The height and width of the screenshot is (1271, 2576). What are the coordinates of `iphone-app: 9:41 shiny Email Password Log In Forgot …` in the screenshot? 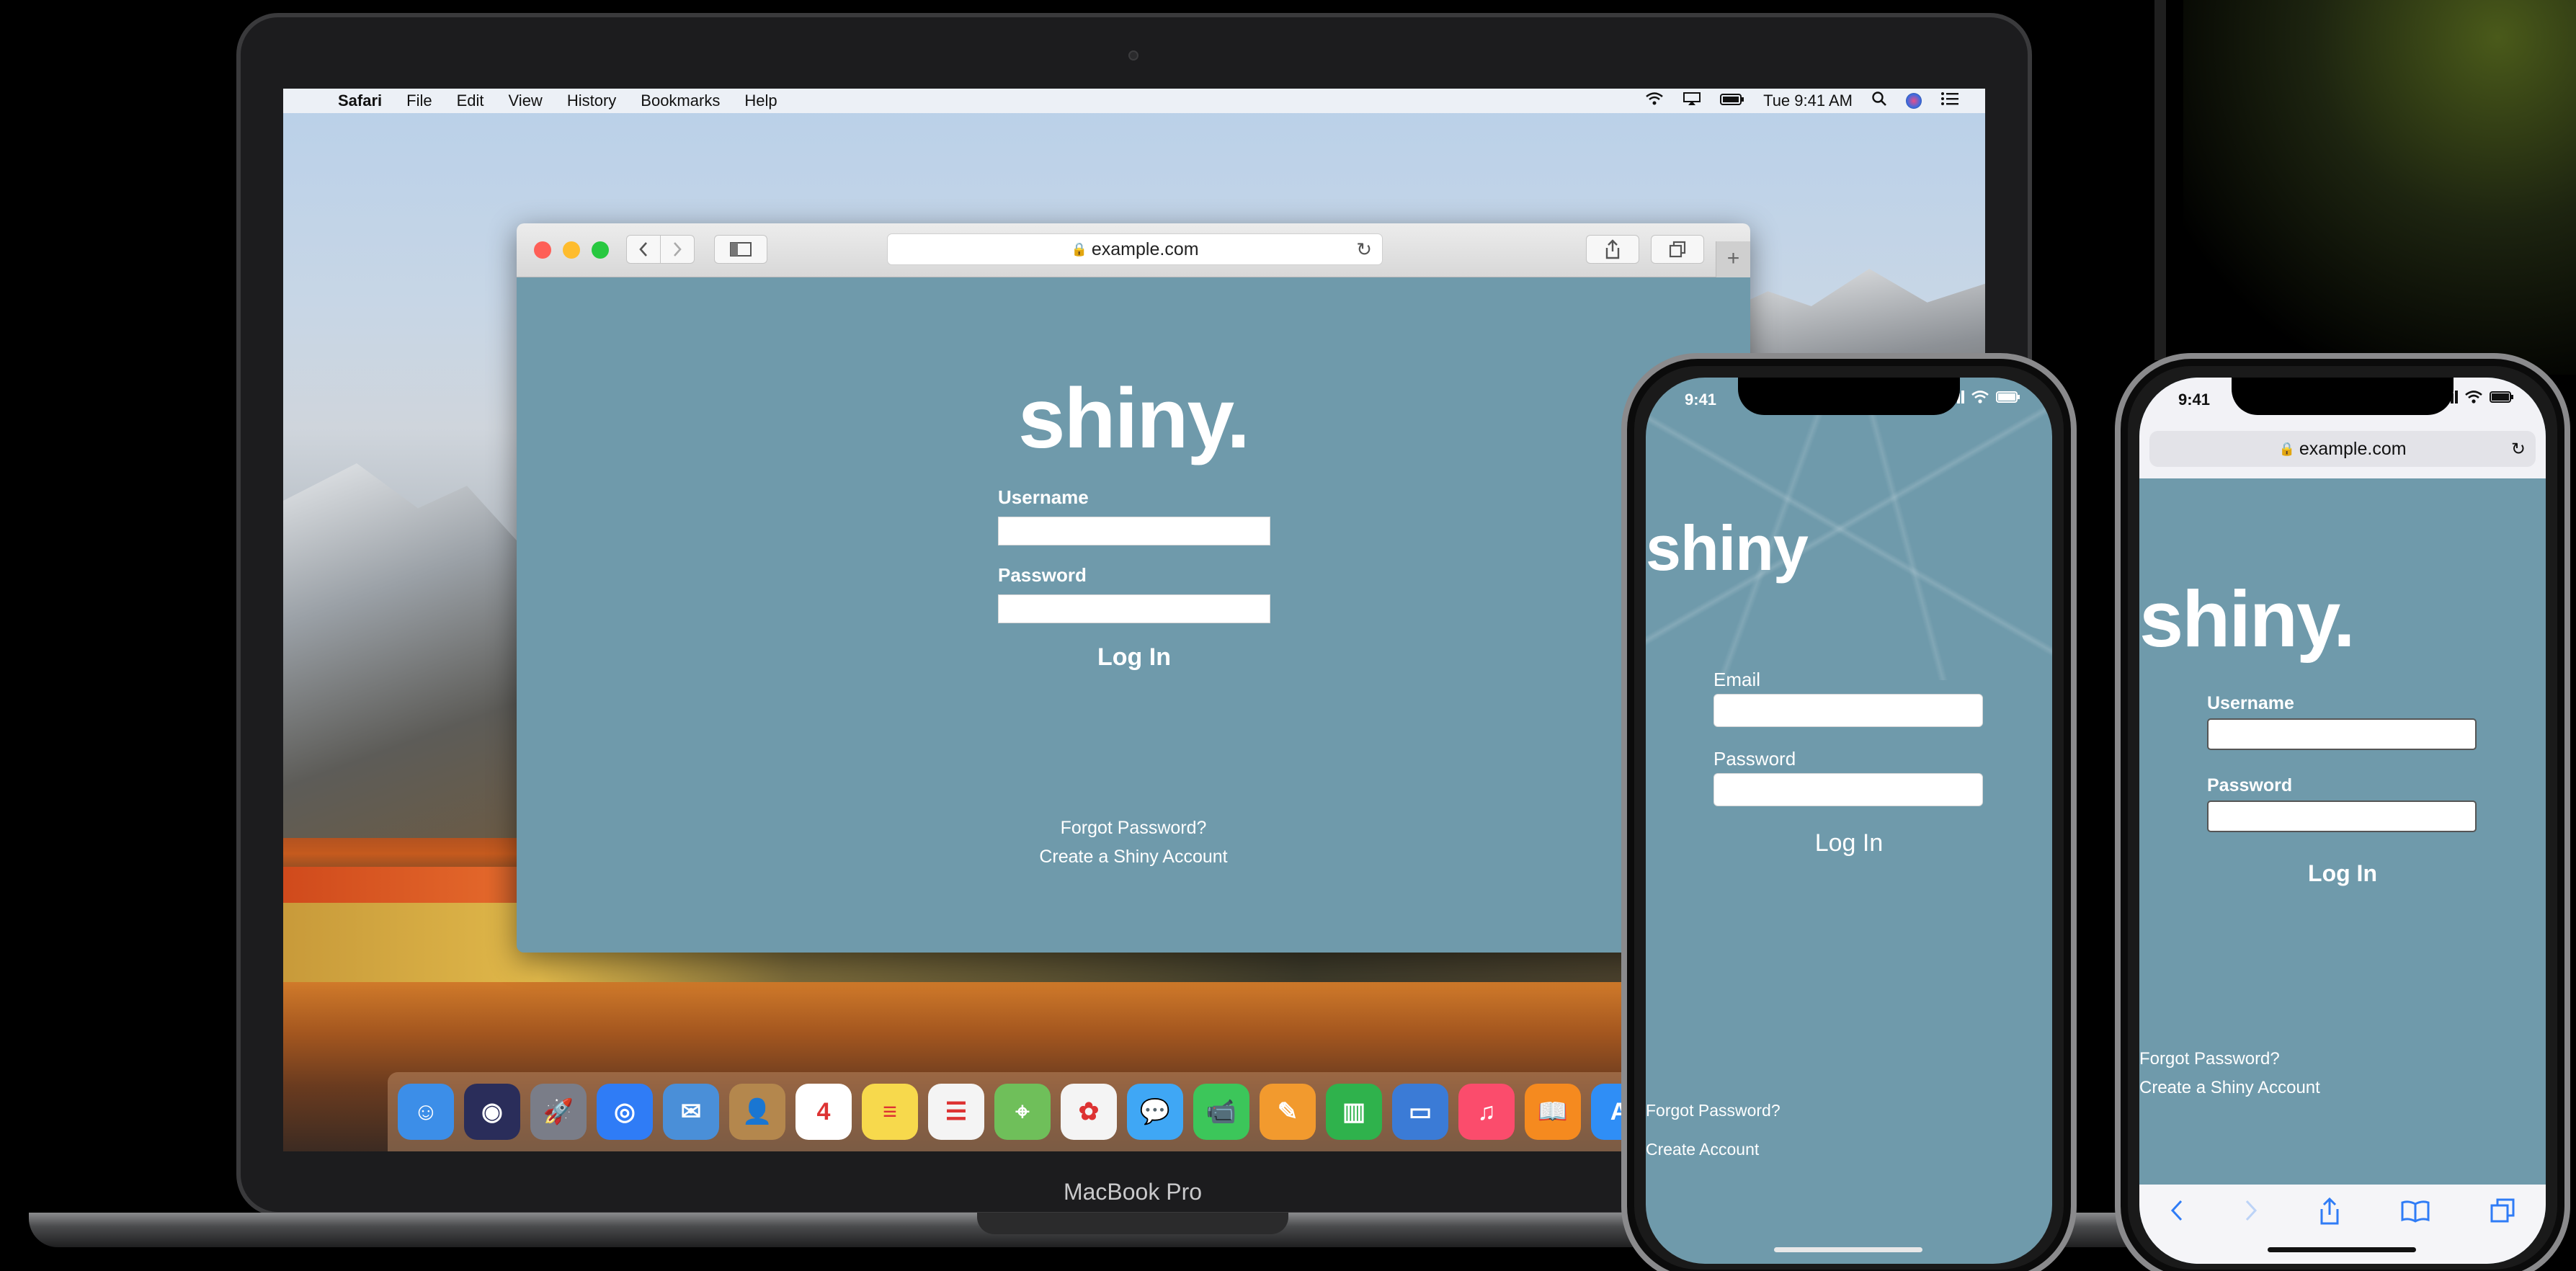 It's located at (1849, 812).